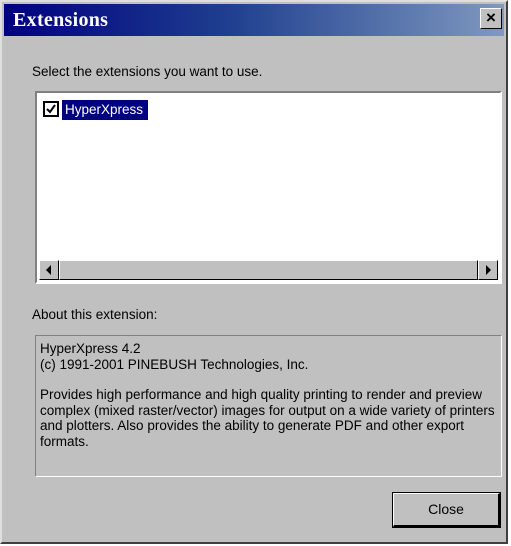 This screenshot has height=546, width=511. Describe the element at coordinates (491, 18) in the screenshot. I see `close-icon: ×` at that location.